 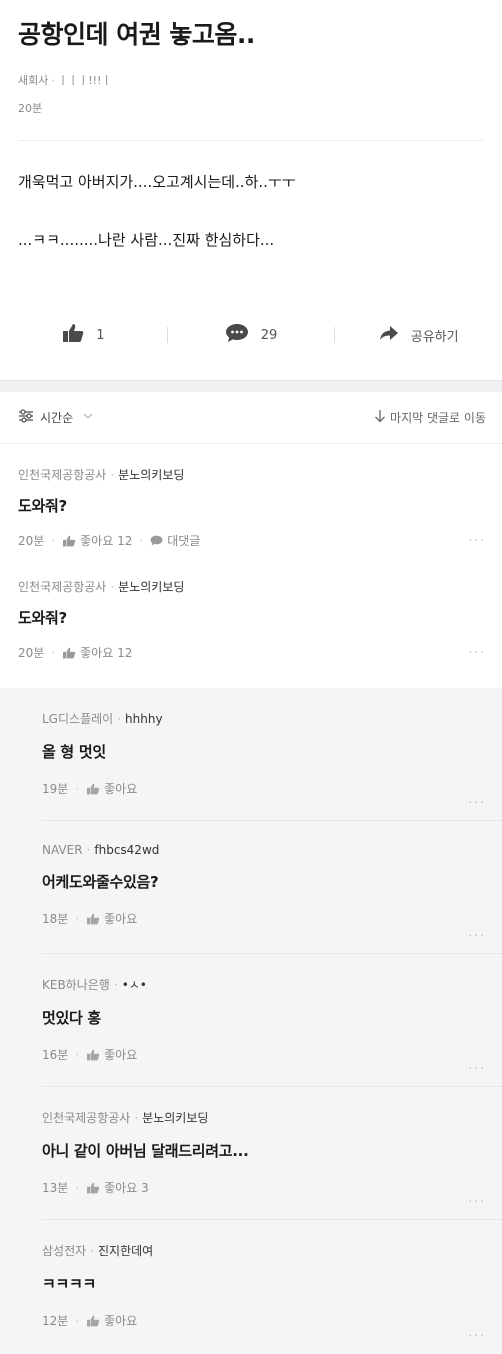 I want to click on reply-footer: 13분 · 좋아요 3, so click(x=95, y=1187).